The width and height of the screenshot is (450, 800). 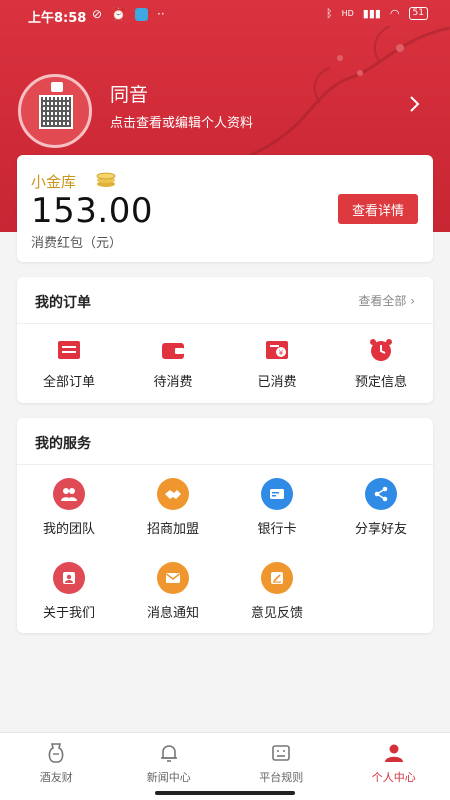 What do you see at coordinates (277, 578) in the screenshot?
I see `feedback-icon` at bounding box center [277, 578].